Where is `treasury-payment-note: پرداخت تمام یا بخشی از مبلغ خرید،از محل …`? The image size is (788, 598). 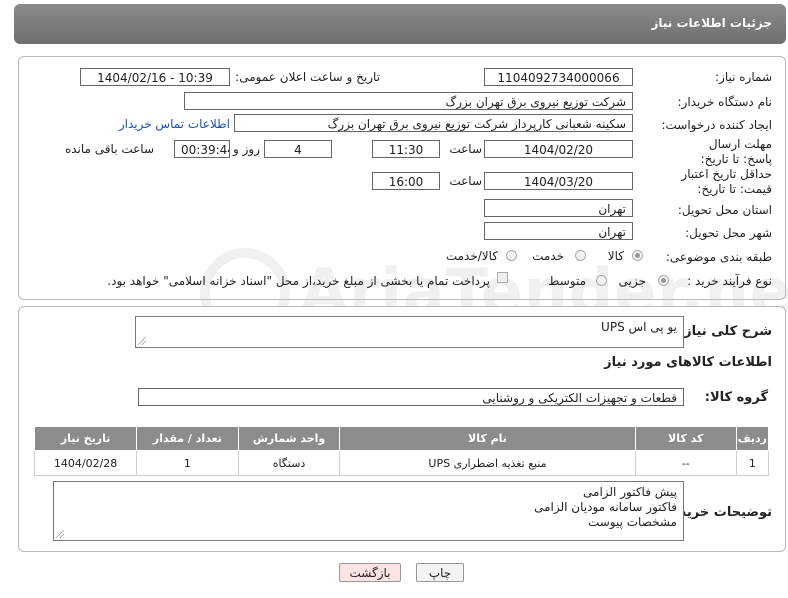 treasury-payment-note: پرداخت تمام یا بخشی از مبلغ خرید،از محل … is located at coordinates (298, 281).